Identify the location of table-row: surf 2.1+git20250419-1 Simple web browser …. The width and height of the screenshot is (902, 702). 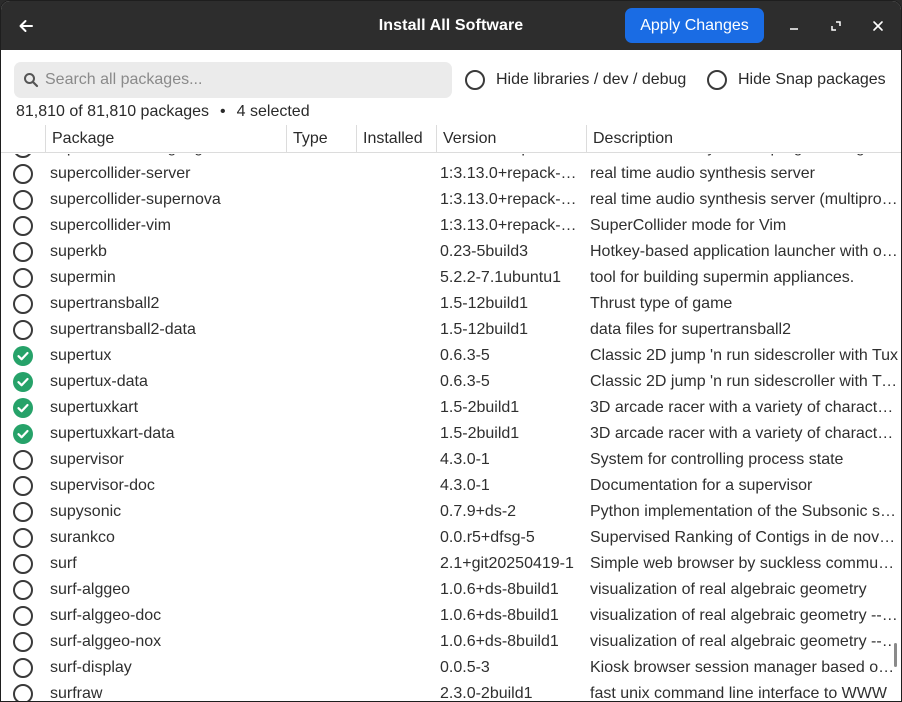
(451, 564).